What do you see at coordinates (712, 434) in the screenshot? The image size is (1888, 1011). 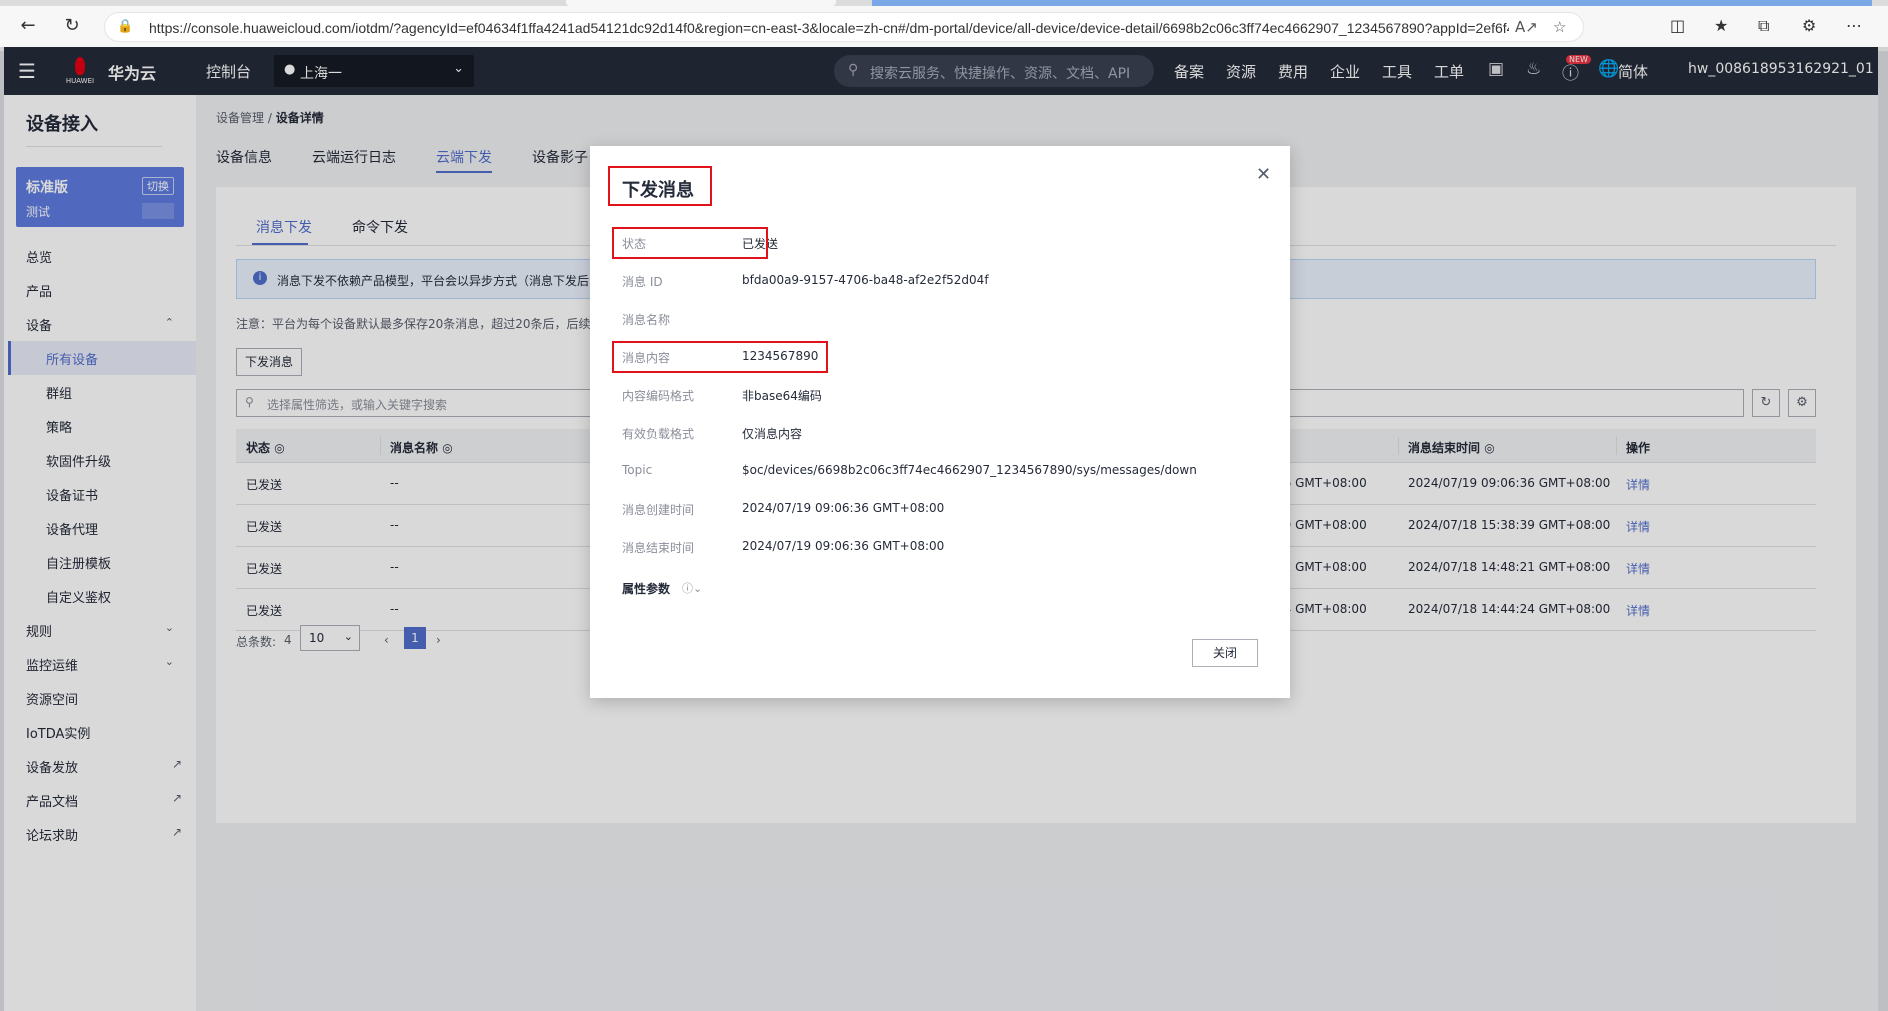 I see `field-payload-format: 有效负载格式 仅消息内容` at bounding box center [712, 434].